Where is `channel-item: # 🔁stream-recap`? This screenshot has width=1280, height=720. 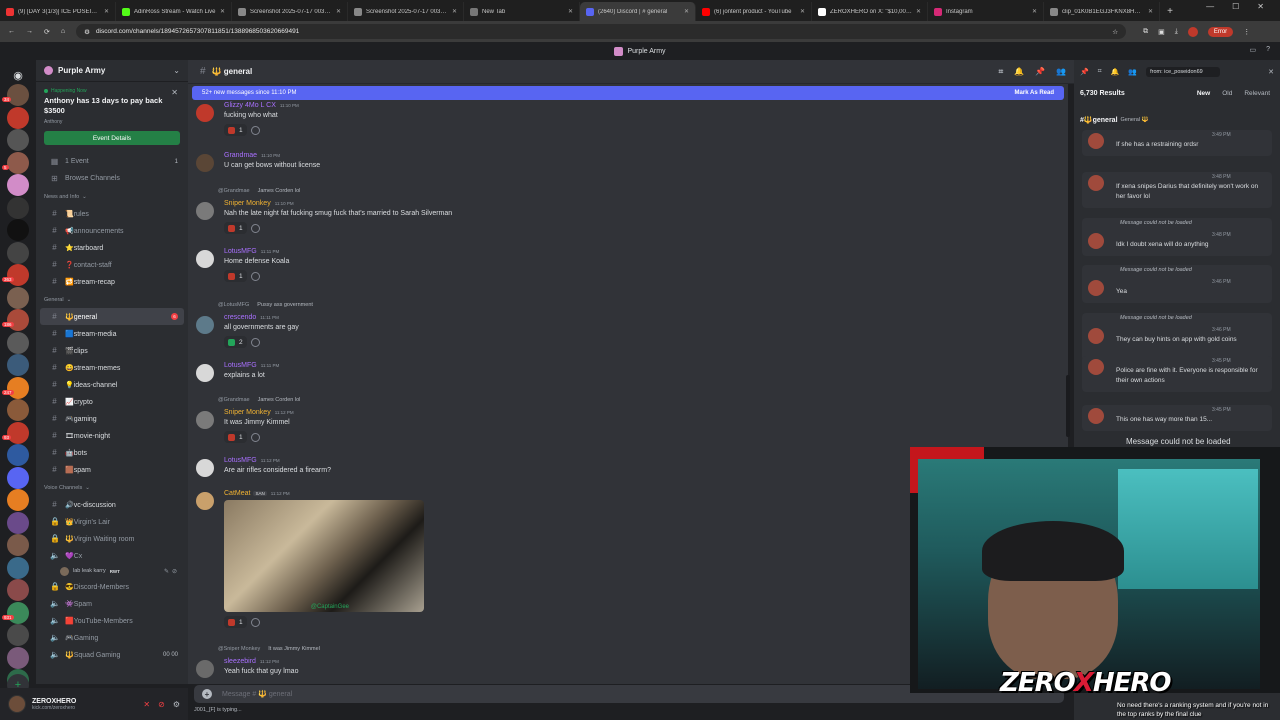 channel-item: # 🔁stream-recap is located at coordinates (112, 281).